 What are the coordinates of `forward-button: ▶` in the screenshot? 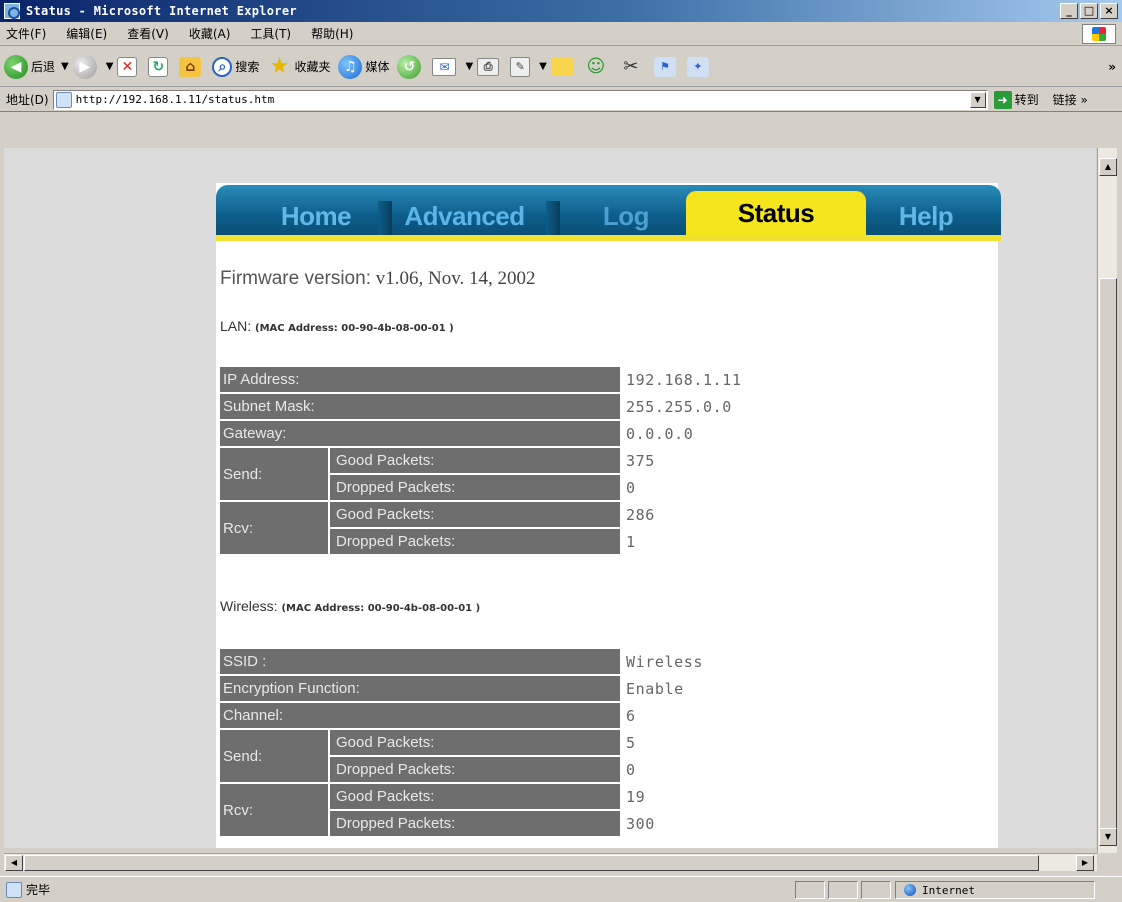 It's located at (86, 66).